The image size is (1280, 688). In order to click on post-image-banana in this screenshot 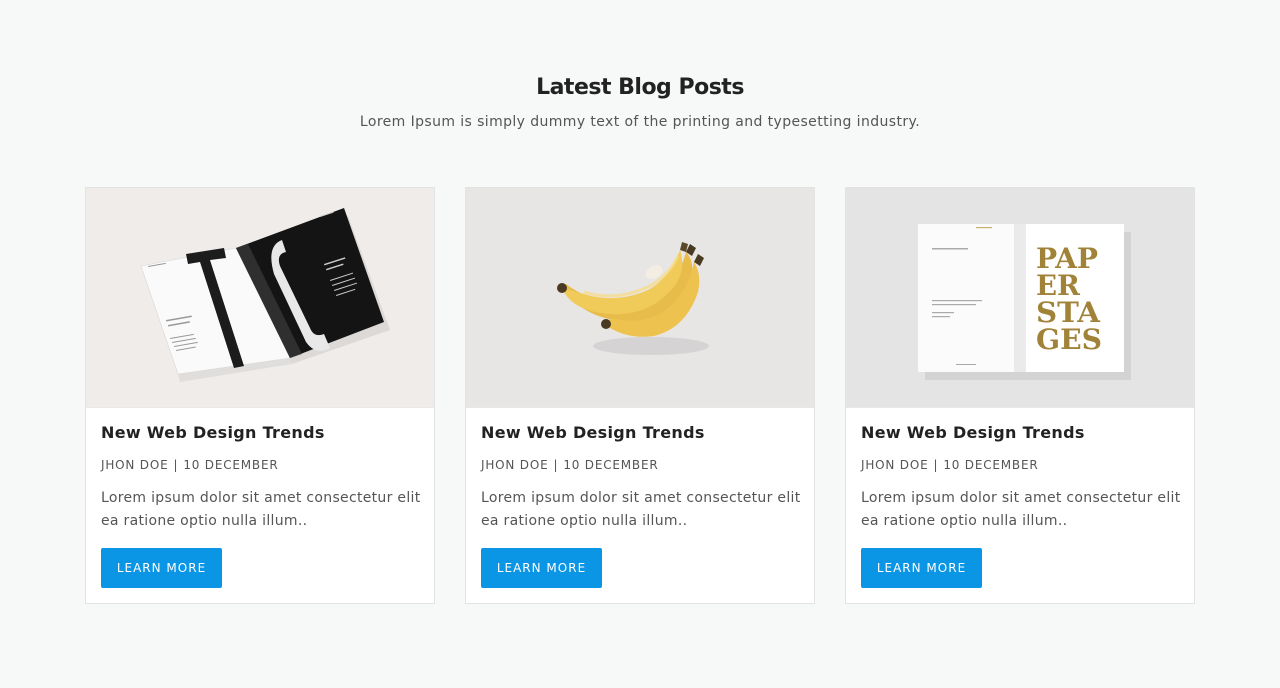, I will do `click(640, 298)`.